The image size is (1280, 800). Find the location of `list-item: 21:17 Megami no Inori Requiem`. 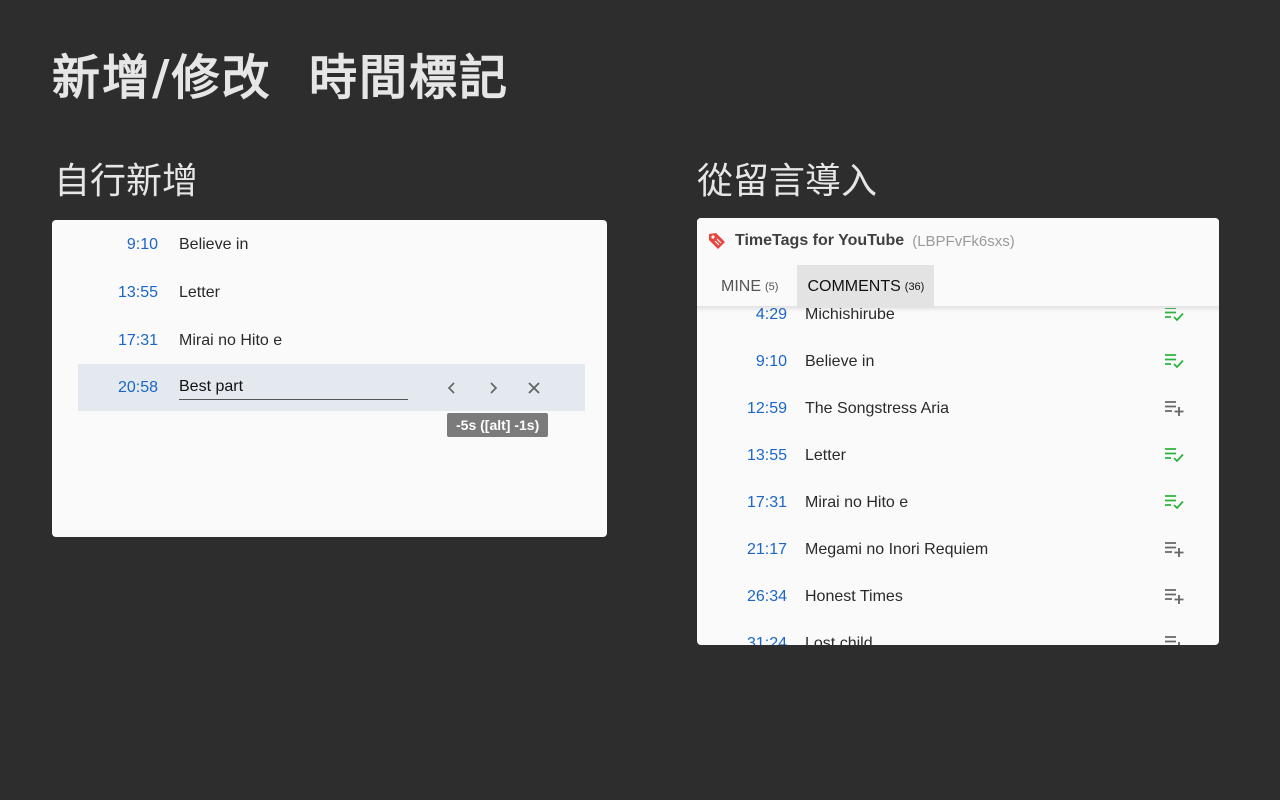

list-item: 21:17 Megami no Inori Requiem is located at coordinates (958, 549).